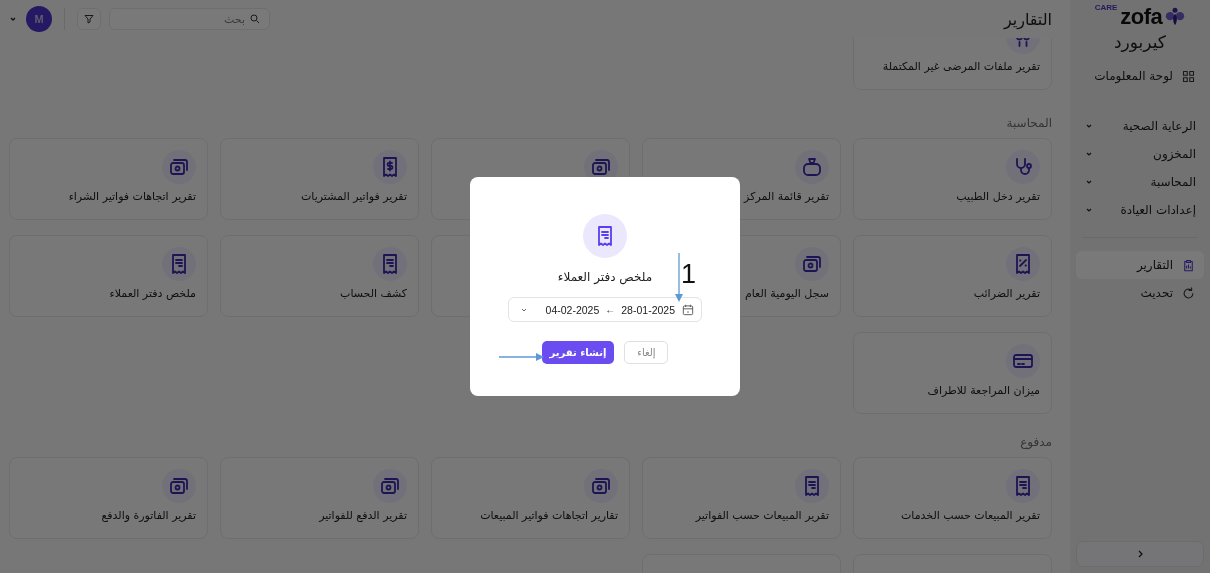  What do you see at coordinates (572, 309) in the screenshot?
I see `end-date: 04-02-2025` at bounding box center [572, 309].